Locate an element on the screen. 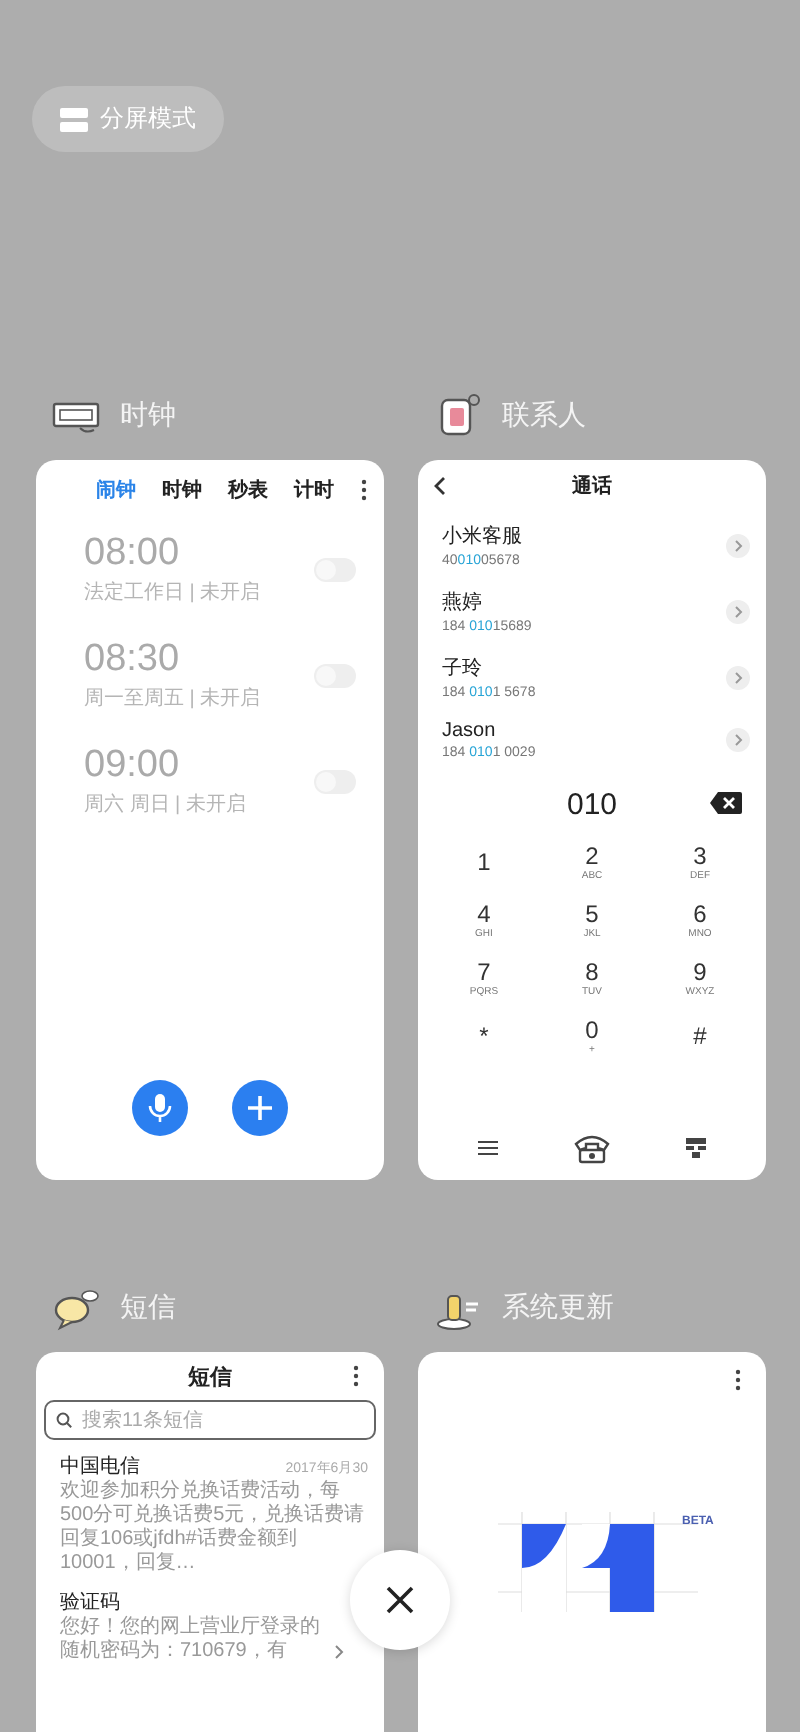 The height and width of the screenshot is (1732, 800). plus-icon is located at coordinates (260, 1108).